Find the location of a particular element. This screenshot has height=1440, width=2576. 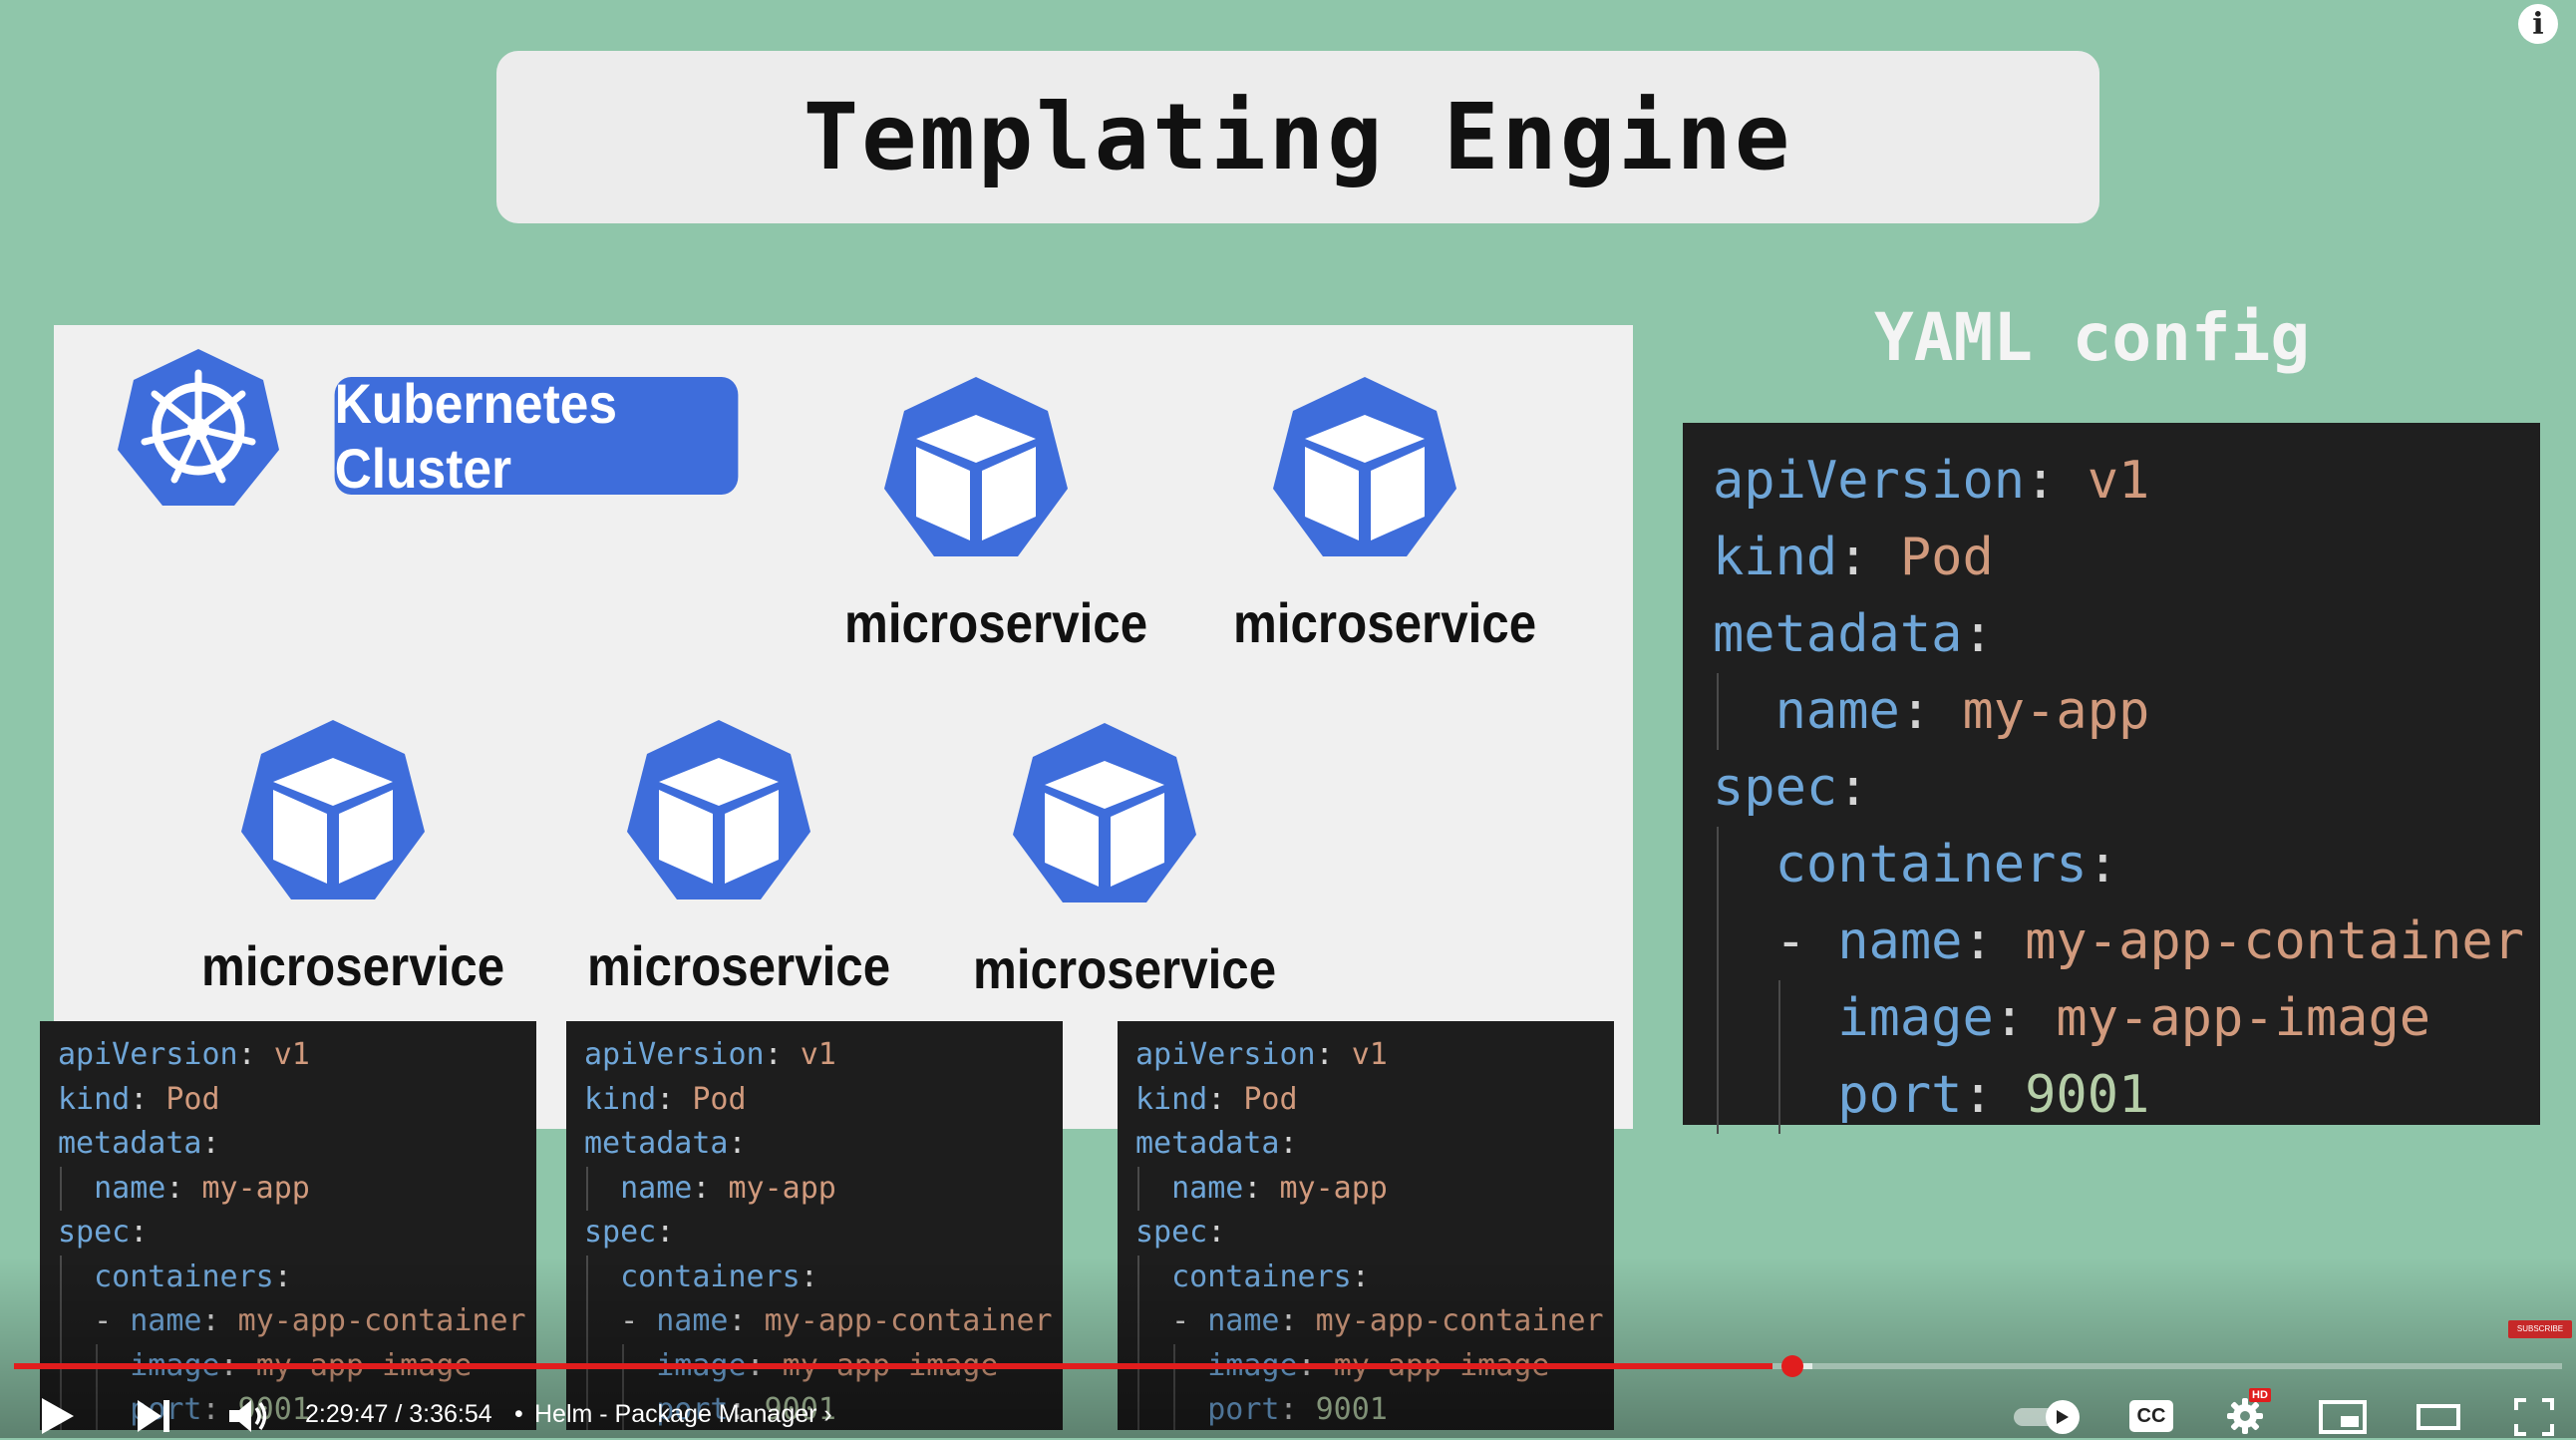

info-icon: i is located at coordinates (2538, 24).